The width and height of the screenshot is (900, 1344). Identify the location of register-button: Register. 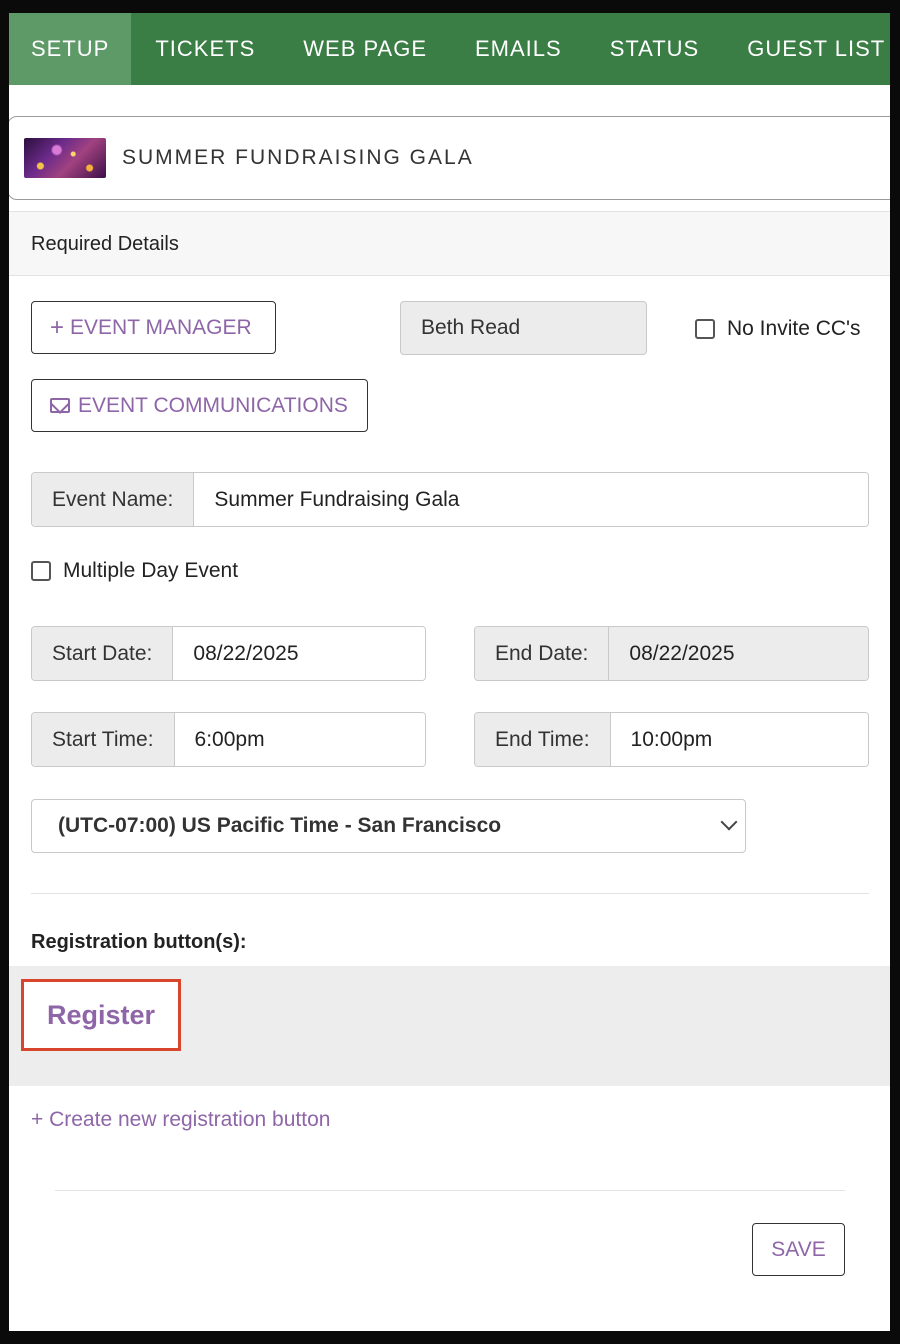
(101, 1015).